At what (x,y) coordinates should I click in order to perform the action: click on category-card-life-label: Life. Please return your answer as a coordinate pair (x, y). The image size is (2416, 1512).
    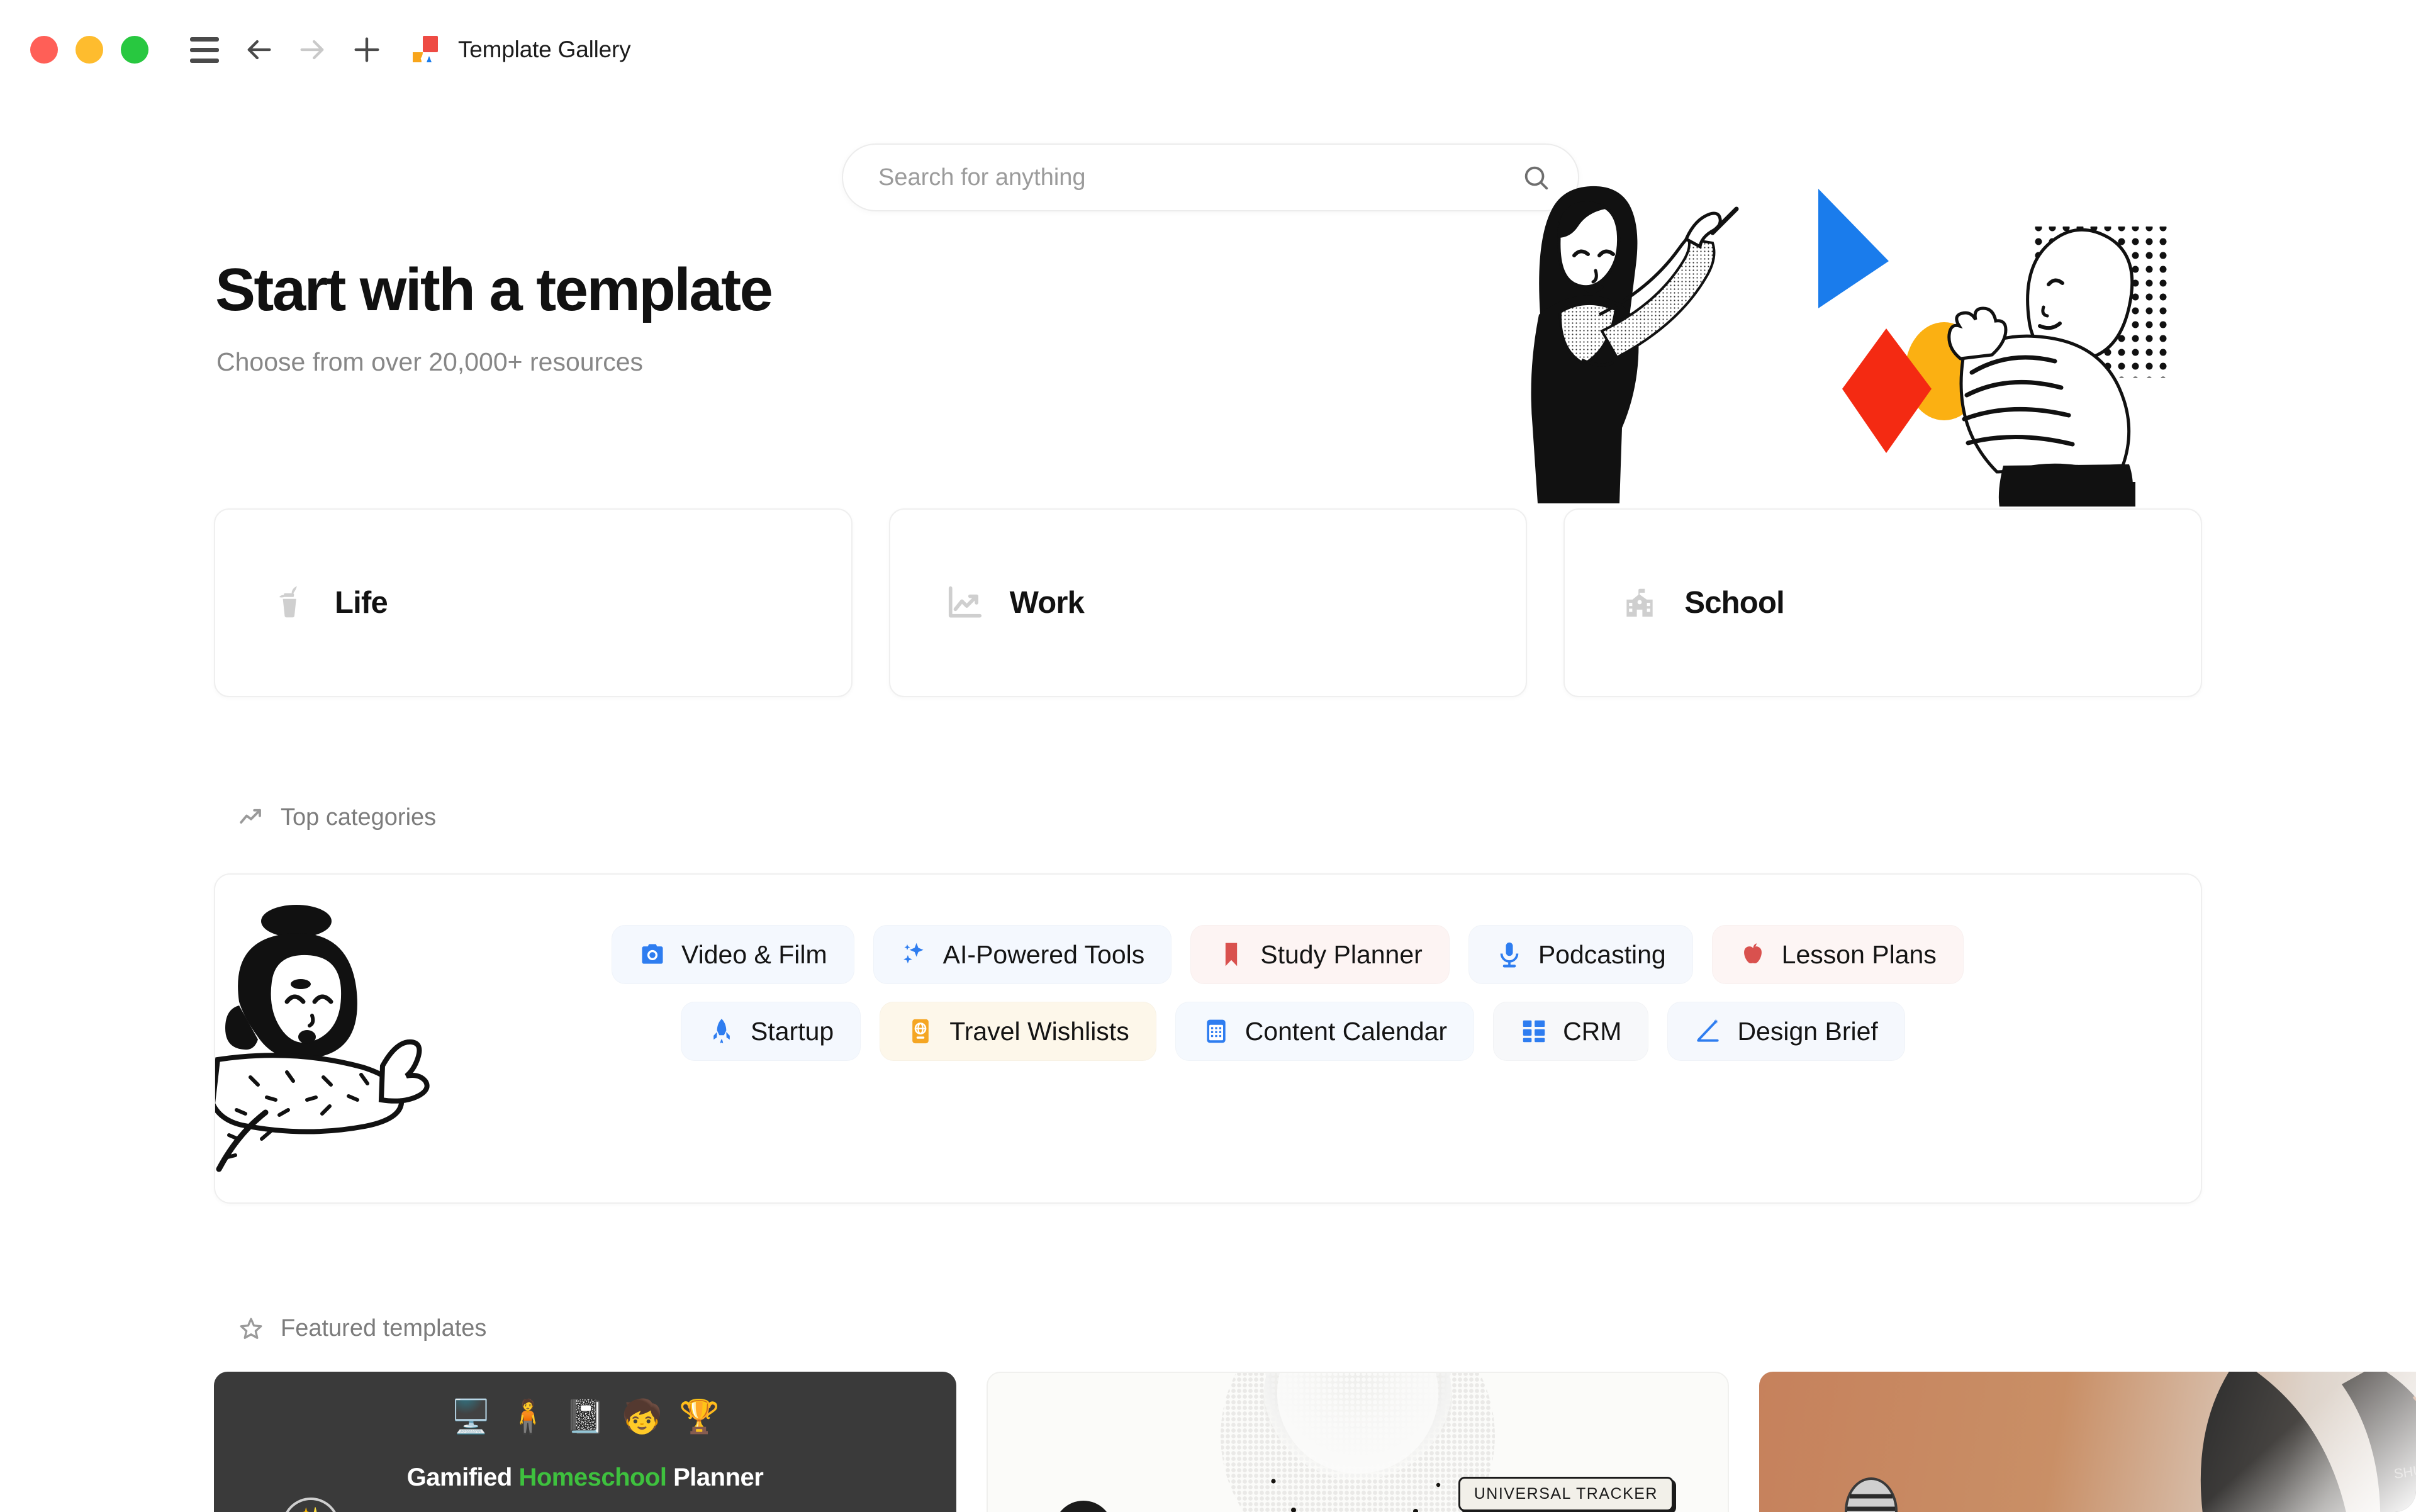
    Looking at the image, I should click on (361, 603).